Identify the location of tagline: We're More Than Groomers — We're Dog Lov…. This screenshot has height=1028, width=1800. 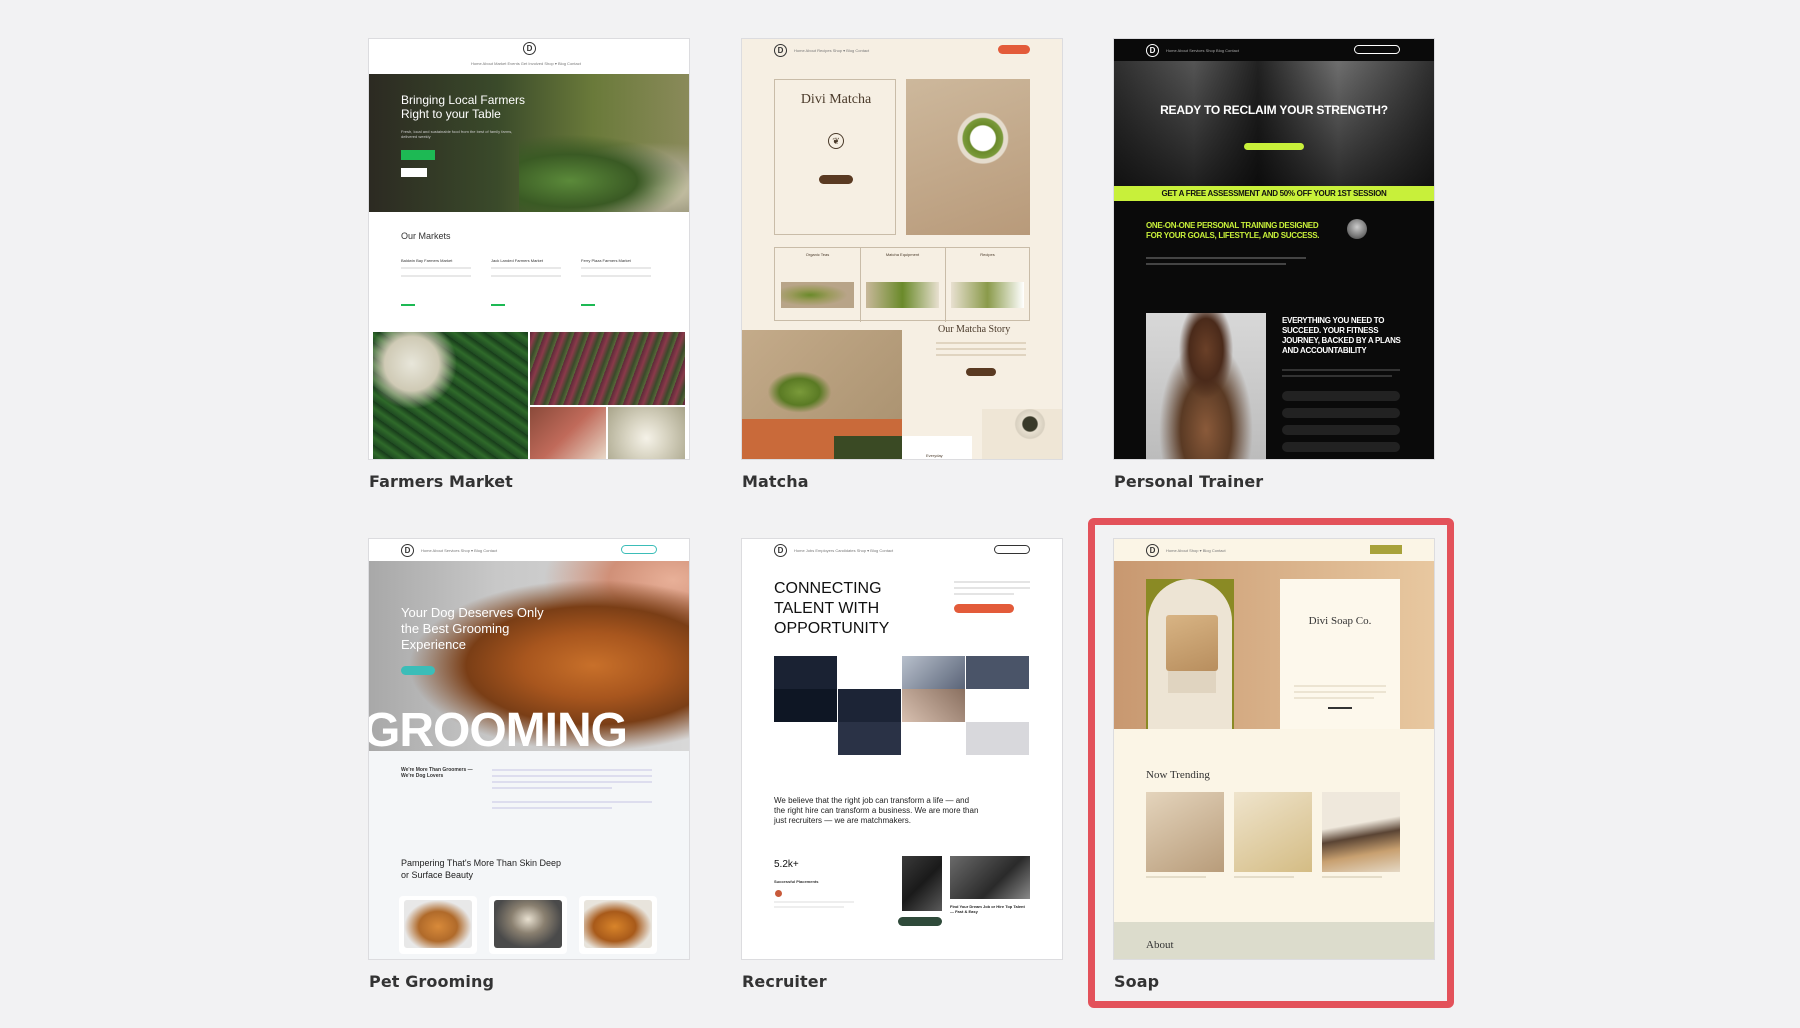
(437, 773).